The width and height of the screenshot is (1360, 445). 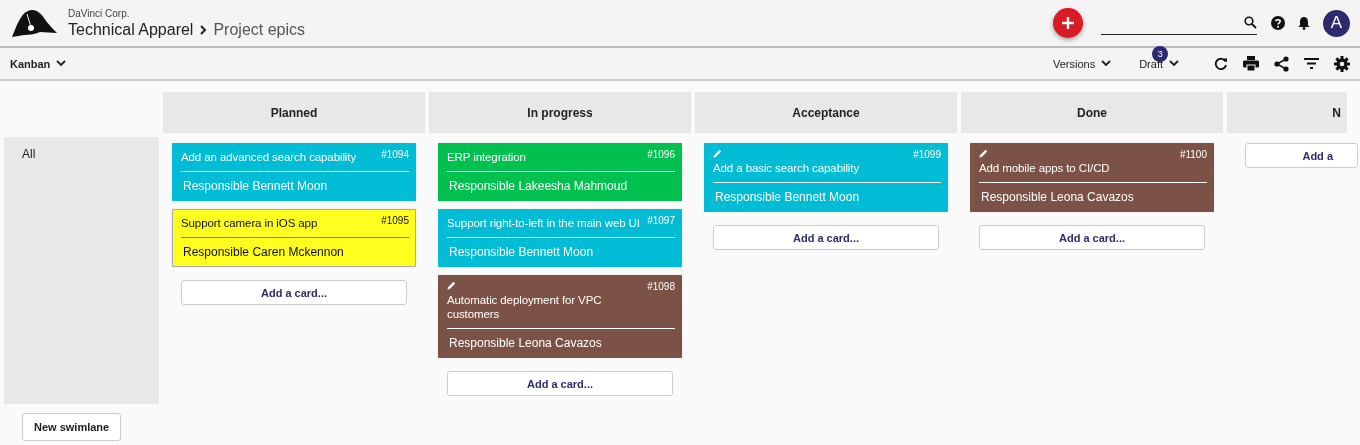 I want to click on plus-icon, so click(x=1068, y=23).